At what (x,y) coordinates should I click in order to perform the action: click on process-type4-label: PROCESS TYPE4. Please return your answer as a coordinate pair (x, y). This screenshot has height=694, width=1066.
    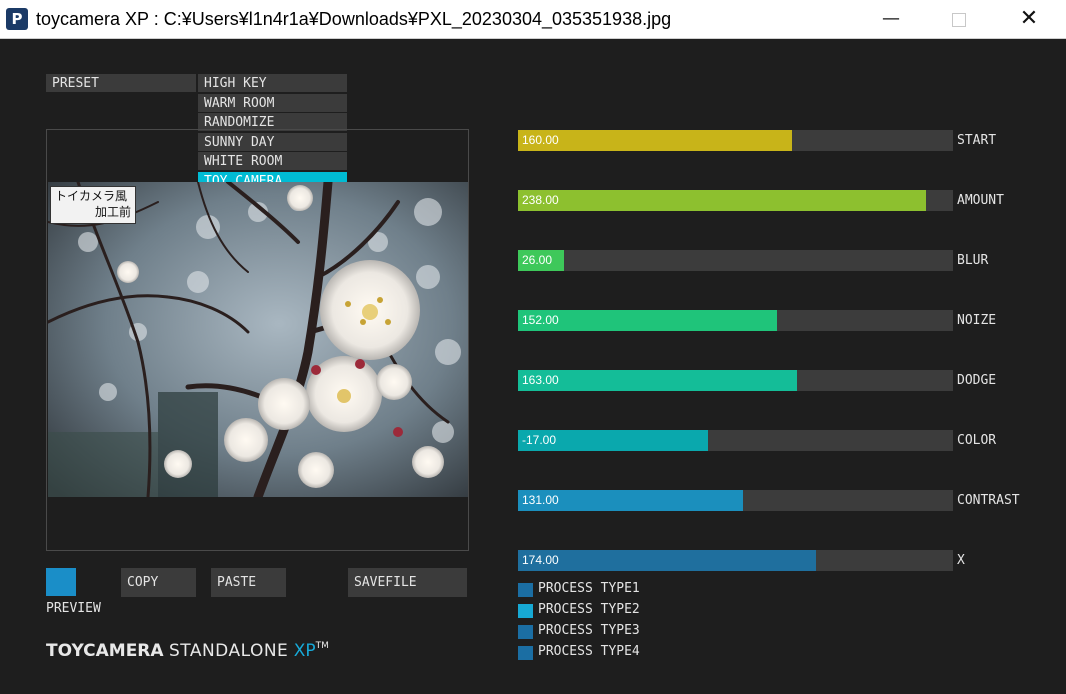
    Looking at the image, I should click on (589, 651).